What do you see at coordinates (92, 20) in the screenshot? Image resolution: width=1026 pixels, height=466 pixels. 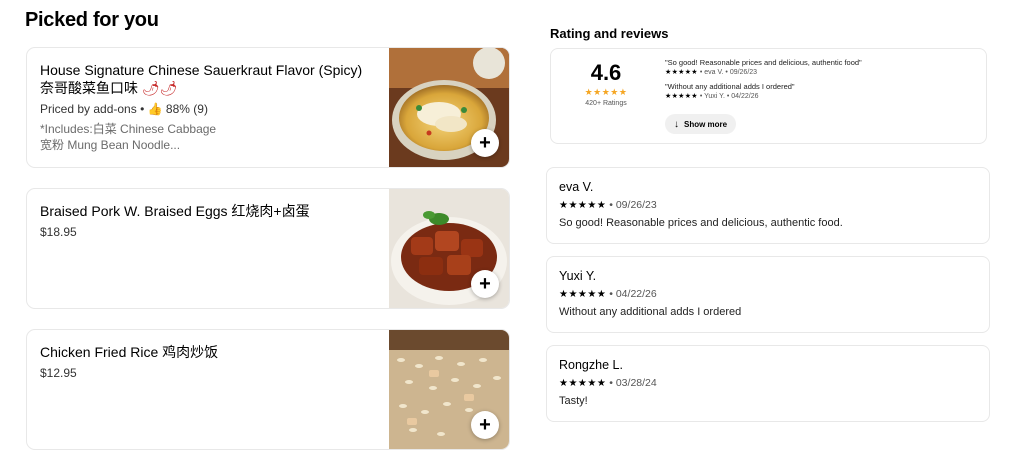 I see `picked-for-you-title: Picked for you` at bounding box center [92, 20].